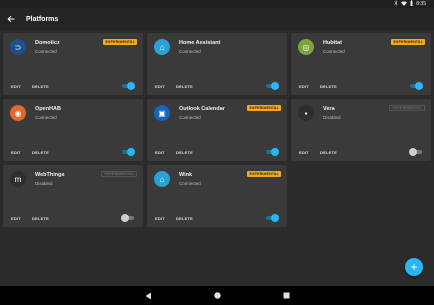 The image size is (434, 305). Describe the element at coordinates (73, 130) in the screenshot. I see `platform-card: ◉ OpenHAB Connected EDIT DELETE` at that location.